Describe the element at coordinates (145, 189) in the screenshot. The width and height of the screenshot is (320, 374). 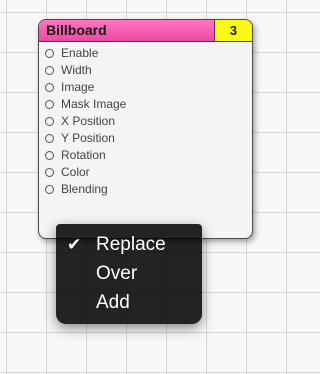
I see `port-blending: Blending` at that location.